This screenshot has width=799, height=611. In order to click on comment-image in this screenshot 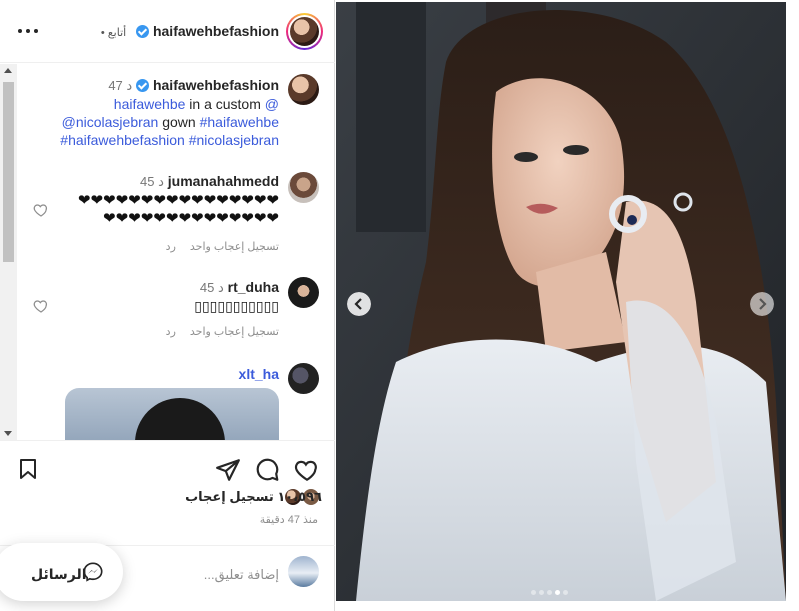, I will do `click(172, 414)`.